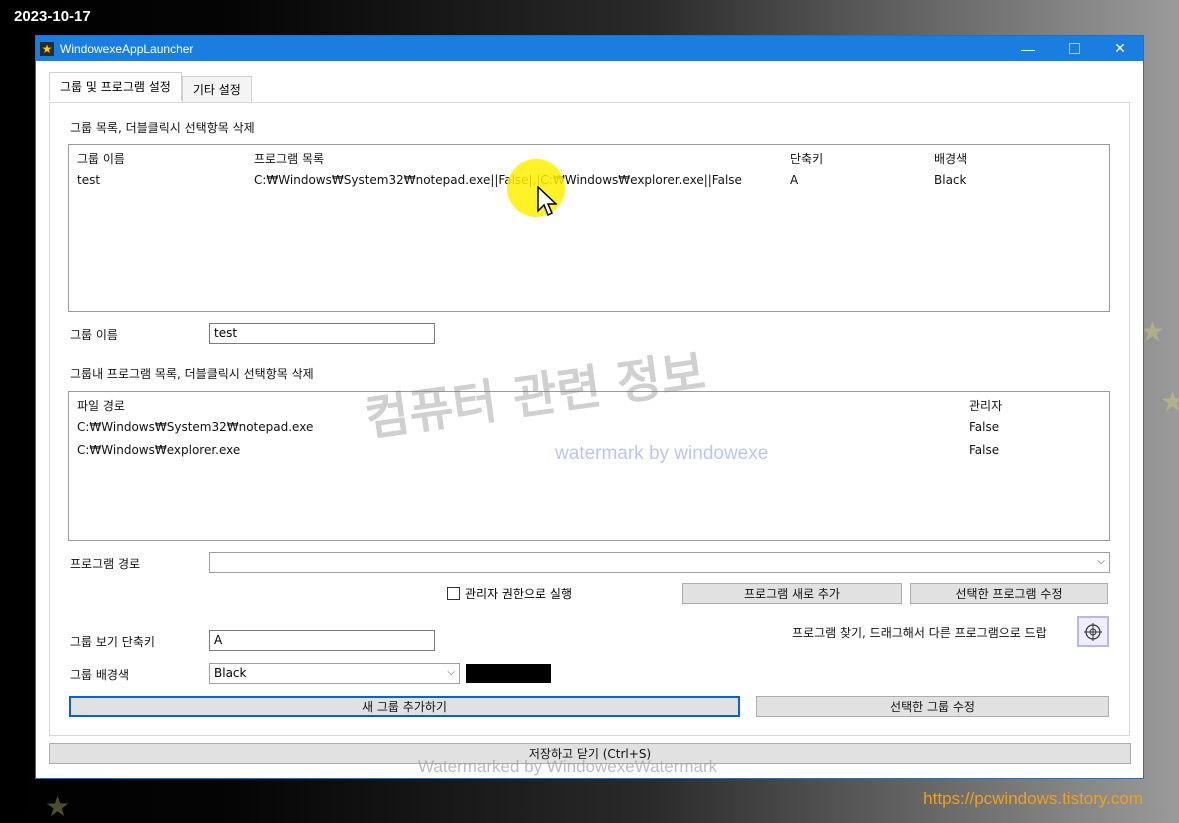  What do you see at coordinates (1009, 593) in the screenshot?
I see `edit-program-button: 선택한 프로그램 수정` at bounding box center [1009, 593].